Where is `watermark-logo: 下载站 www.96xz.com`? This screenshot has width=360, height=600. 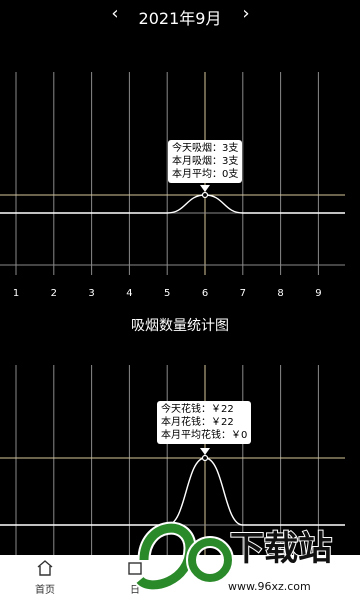 watermark-logo: 下载站 www.96xz.com is located at coordinates (234, 557).